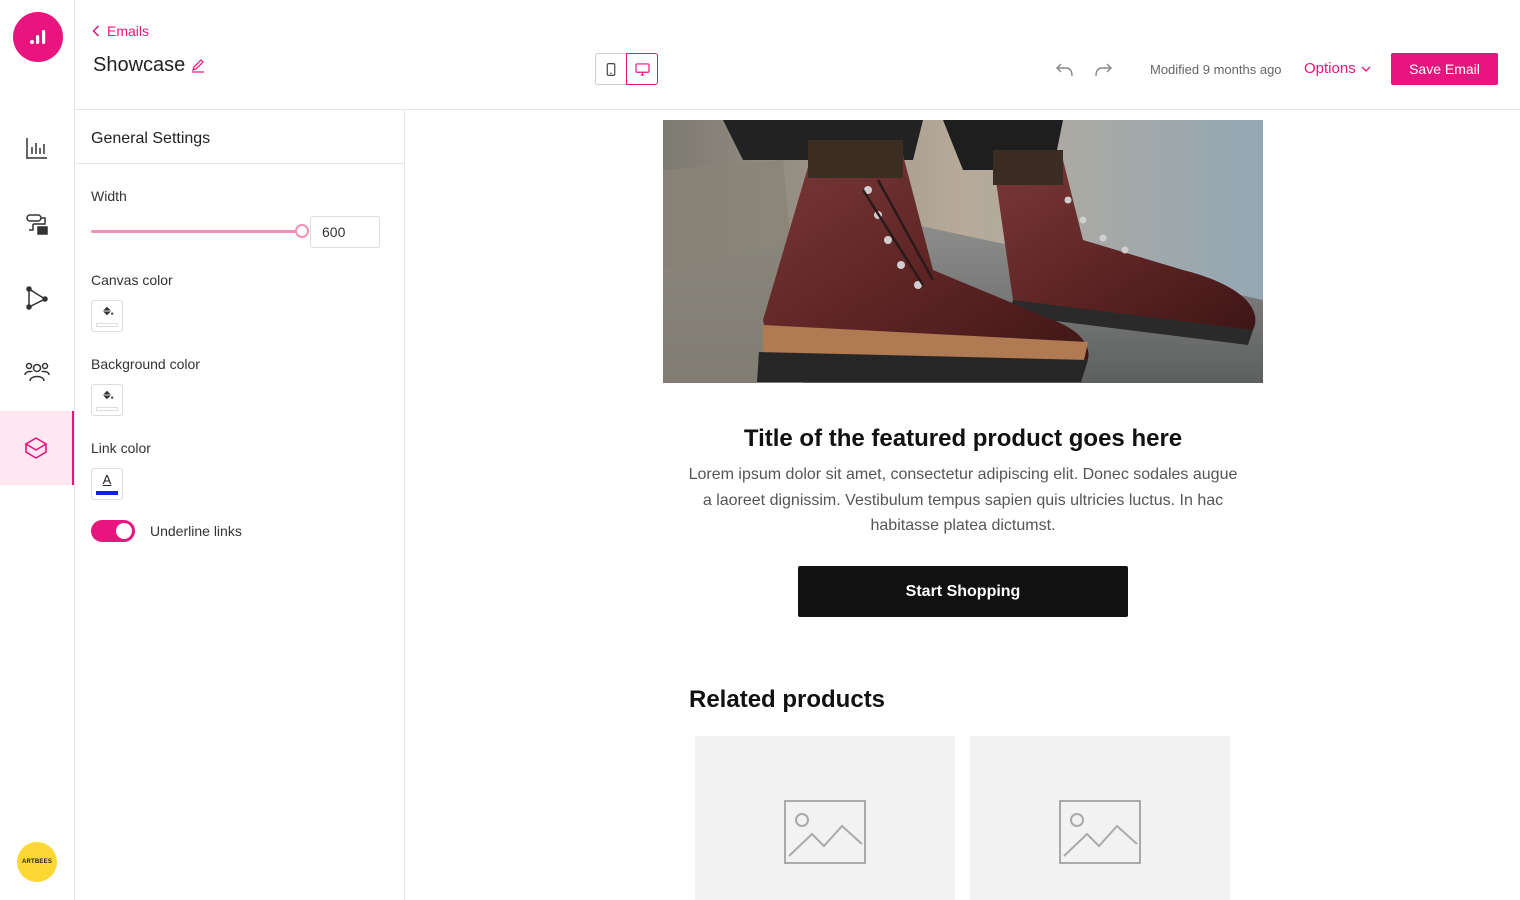  I want to click on mobile-icon, so click(611, 69).